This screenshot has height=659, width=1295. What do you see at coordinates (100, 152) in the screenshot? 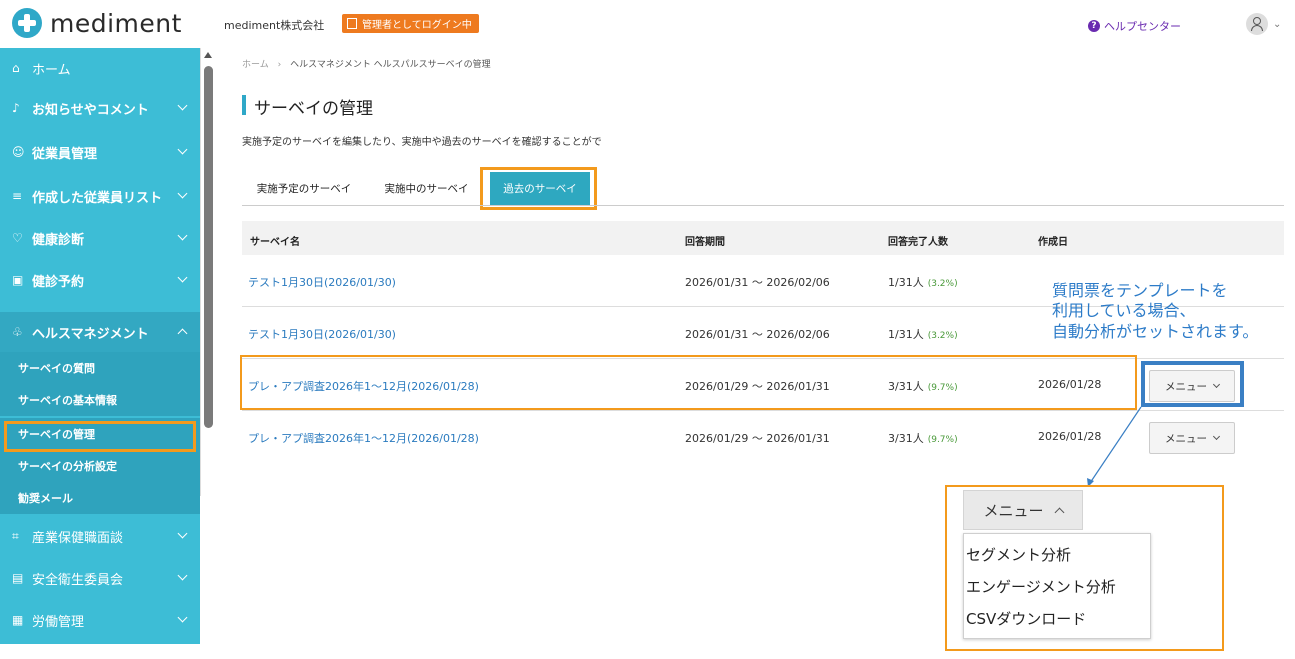
I see `sidebar-item-employees: ☺ 従業員管理` at bounding box center [100, 152].